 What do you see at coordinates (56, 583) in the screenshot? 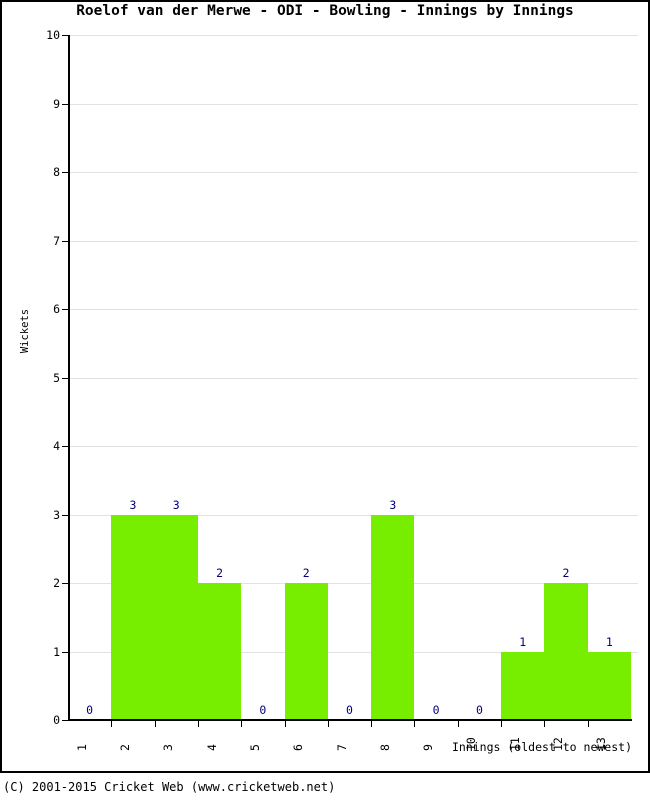
I see `y-axis-tick-label-text: 2` at bounding box center [56, 583].